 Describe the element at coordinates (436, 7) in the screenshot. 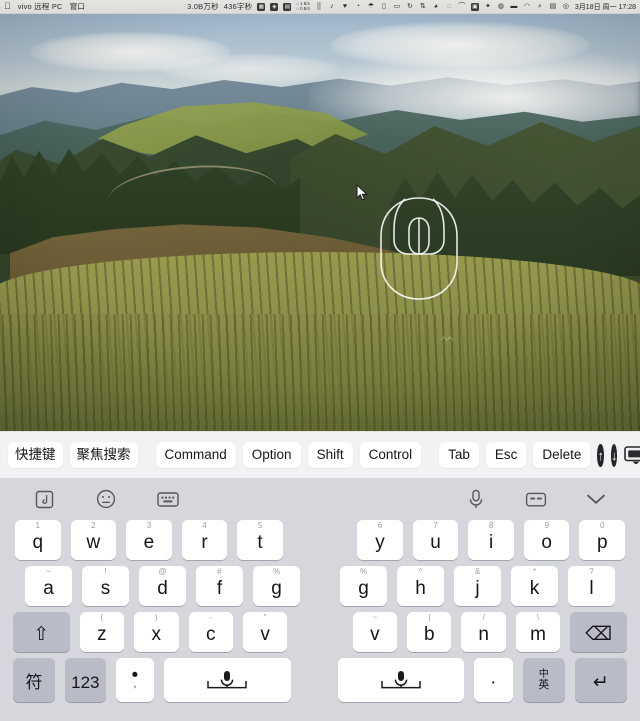

I see `bell-icon: ◕` at that location.